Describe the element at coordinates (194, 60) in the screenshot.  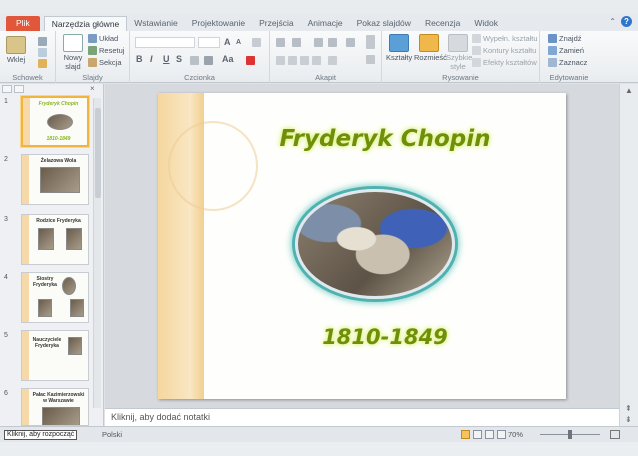
I see `char-spacing-icon` at that location.